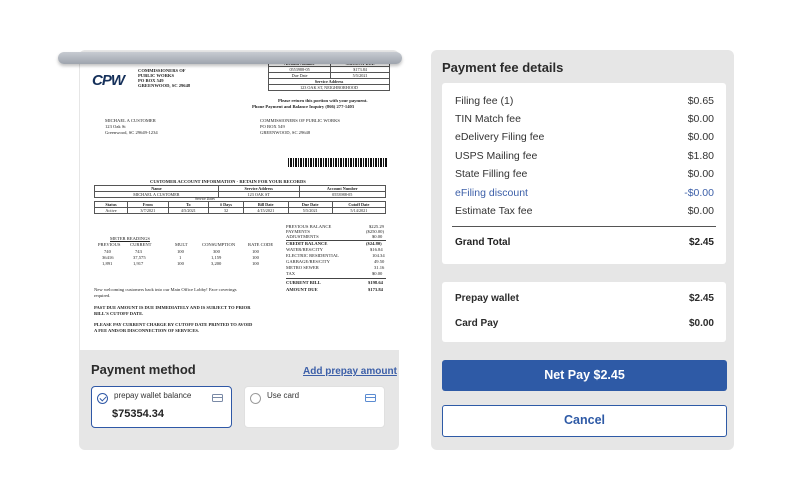 The width and height of the screenshot is (800, 500). I want to click on charge-label: CURRENT BILL, so click(303, 282).